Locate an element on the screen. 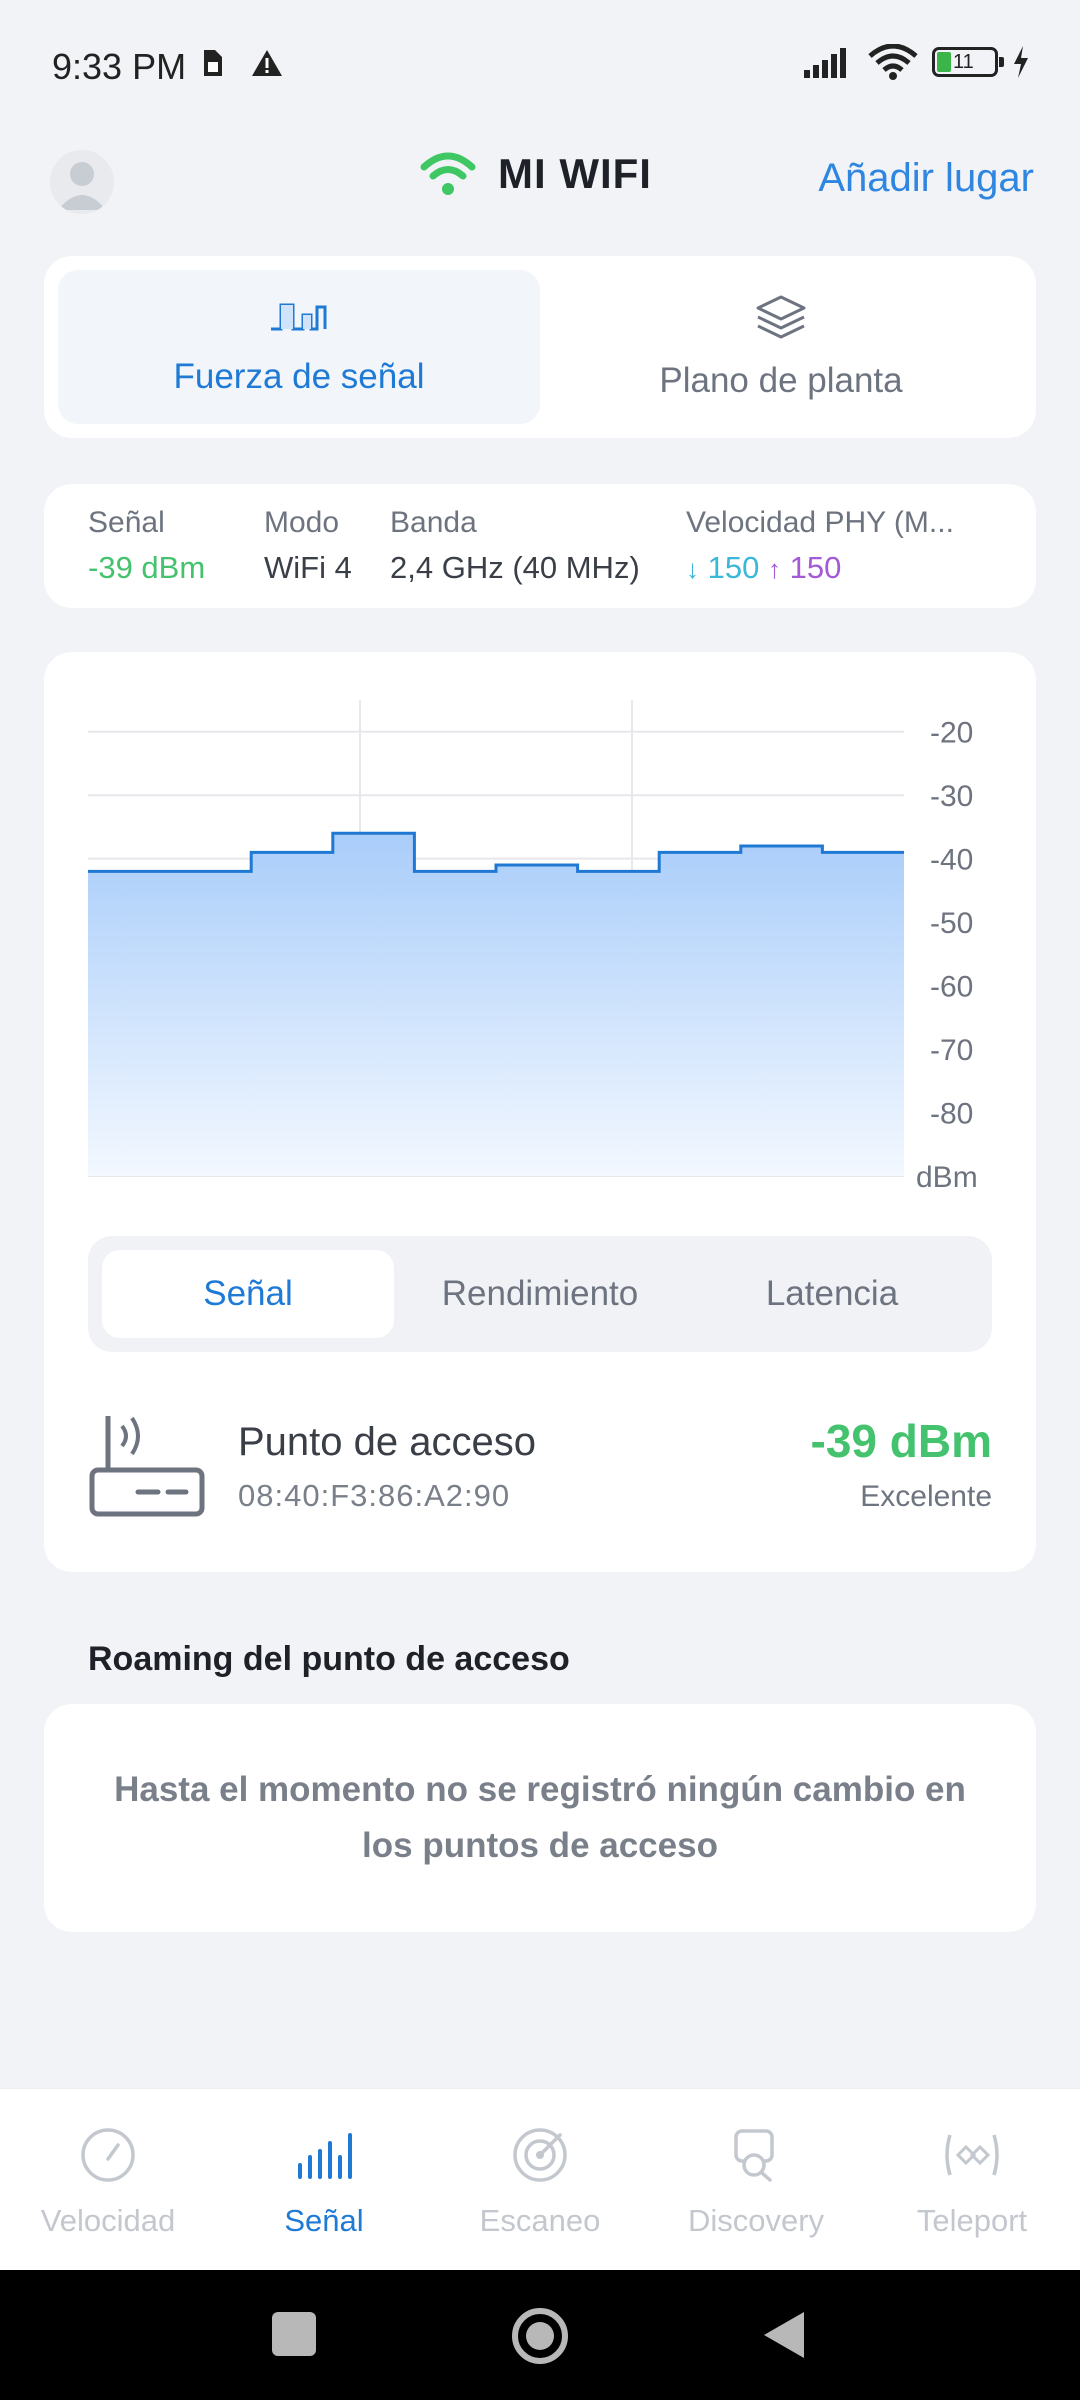  metric-tab-performance: Rendimiento is located at coordinates (540, 1294).